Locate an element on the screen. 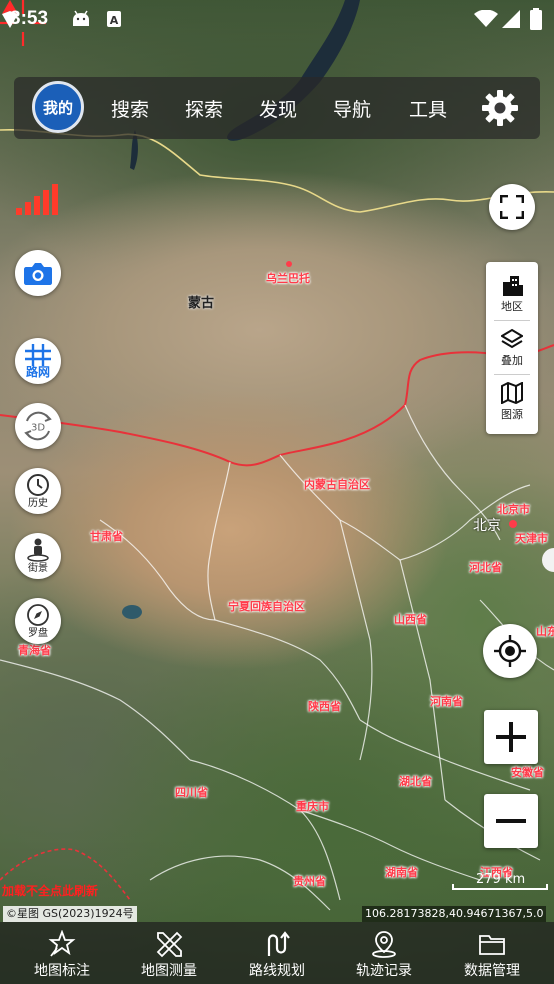 The width and height of the screenshot is (554, 984). streetview-label: 街景 is located at coordinates (38, 568).